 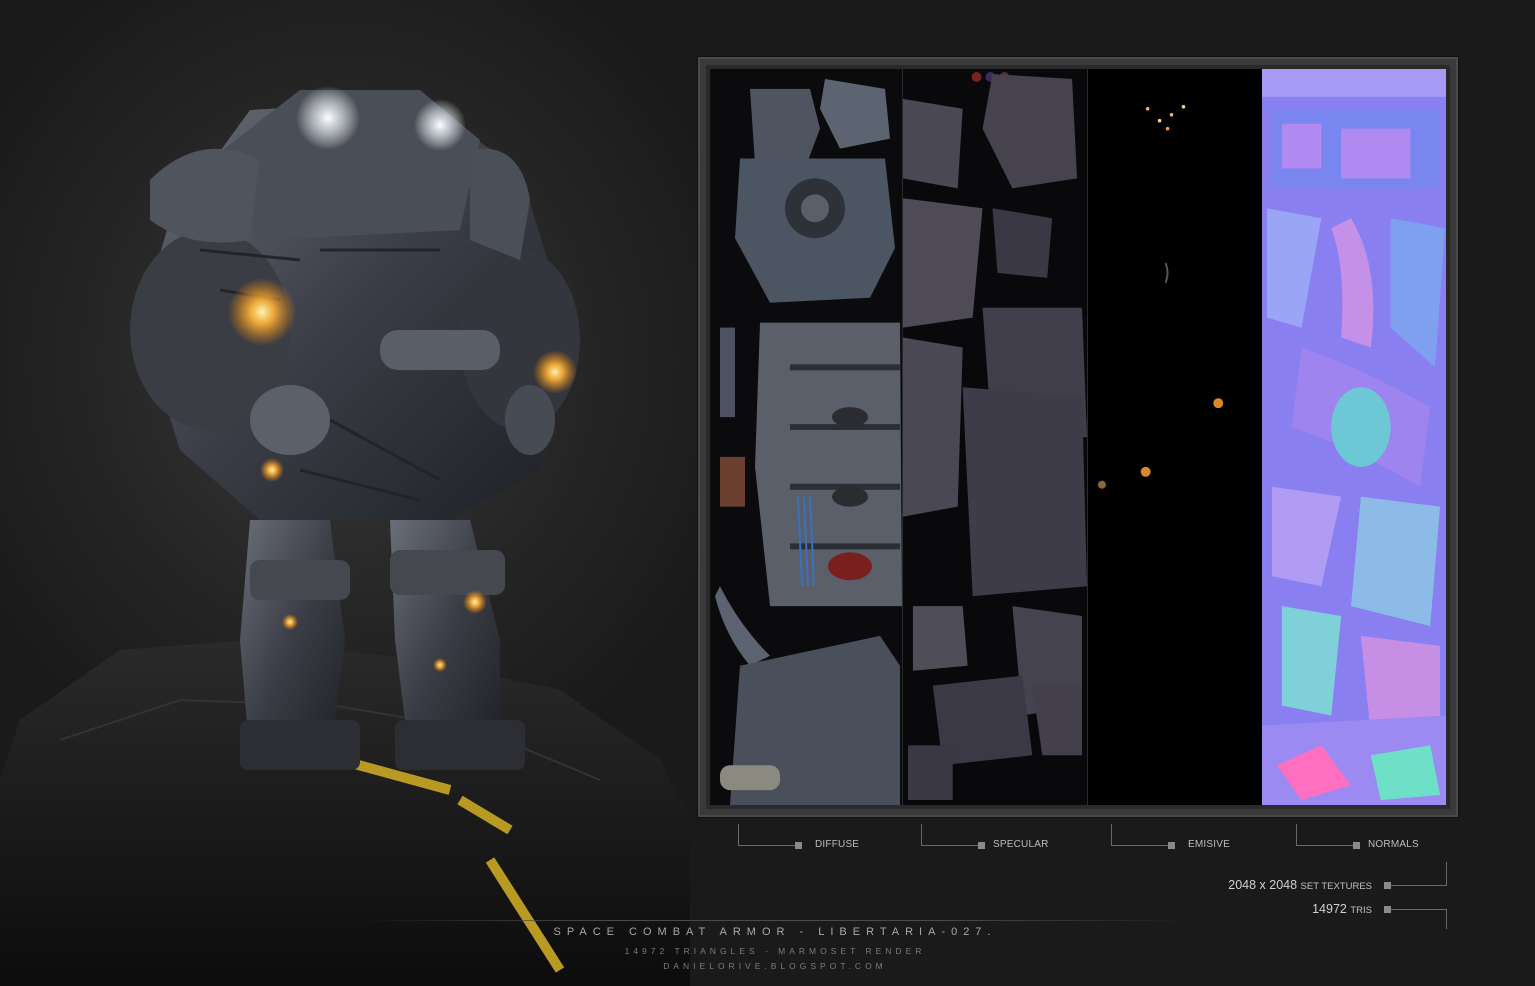 What do you see at coordinates (981, 845) in the screenshot?
I see `specular-bullet-icon` at bounding box center [981, 845].